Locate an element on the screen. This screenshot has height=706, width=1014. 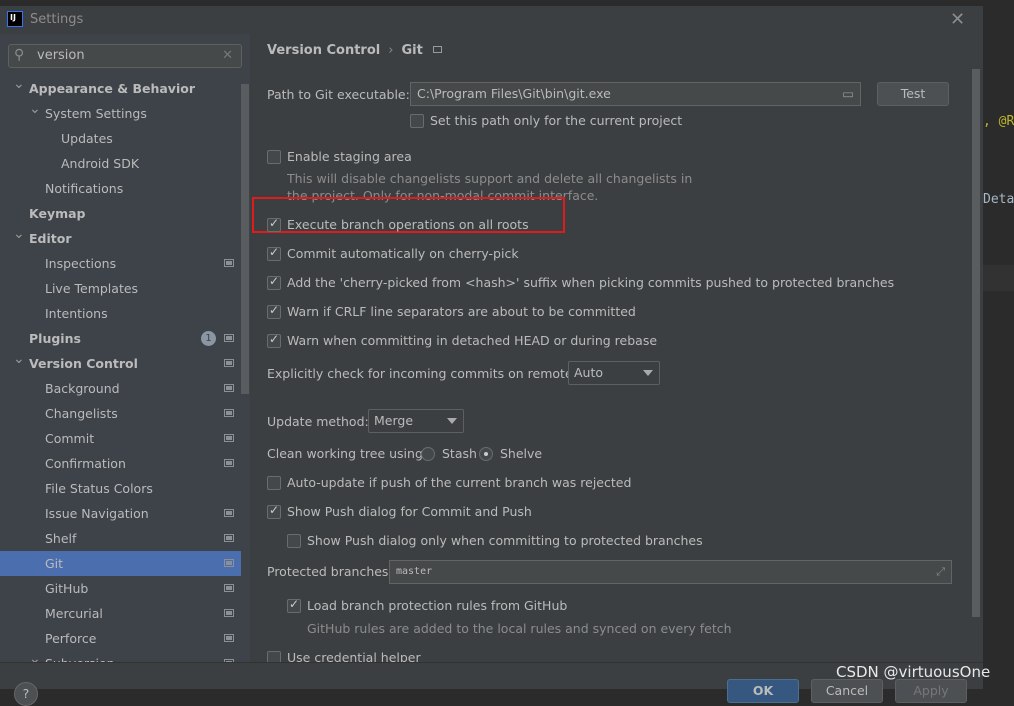
incoming-commits-dropdown: Auto is located at coordinates (614, 373).